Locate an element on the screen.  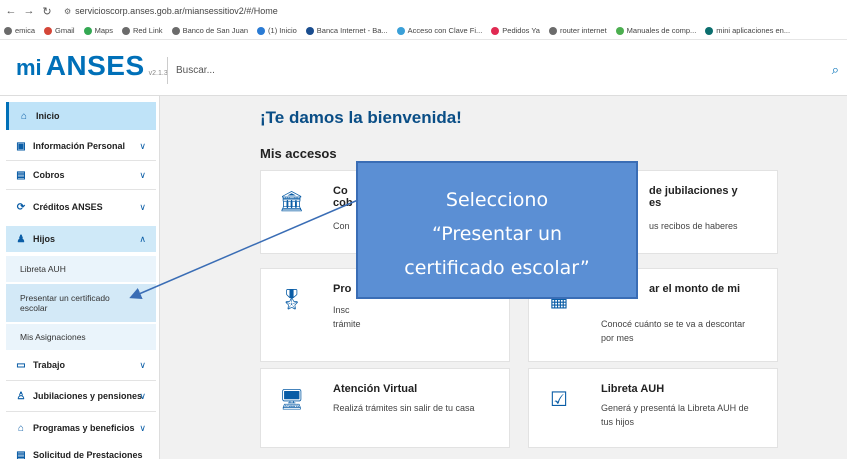
card-description: Insc trámite is located at coordinates (347, 317).